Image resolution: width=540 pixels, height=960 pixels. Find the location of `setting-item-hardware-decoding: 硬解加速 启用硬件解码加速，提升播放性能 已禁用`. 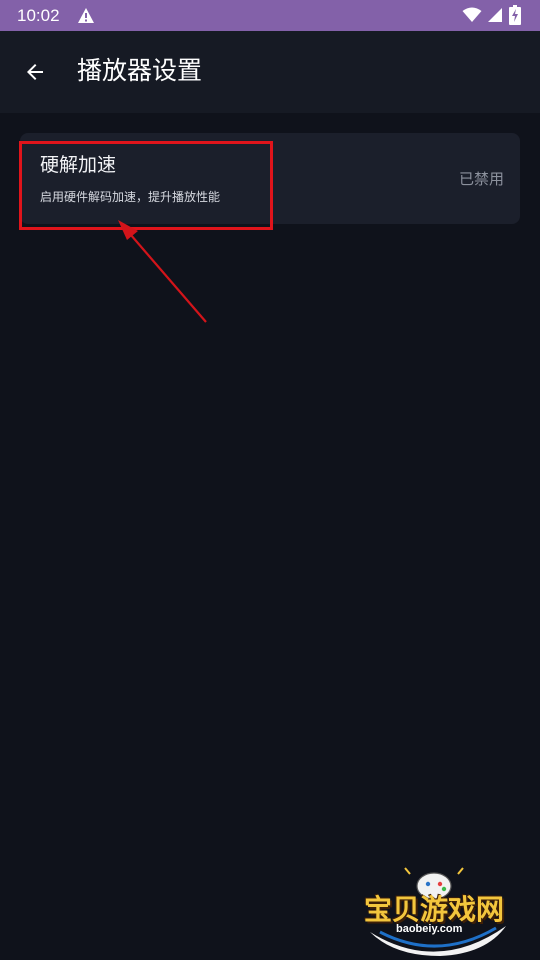

setting-item-hardware-decoding: 硬解加速 启用硬件解码加速，提升播放性能 已禁用 is located at coordinates (270, 178).